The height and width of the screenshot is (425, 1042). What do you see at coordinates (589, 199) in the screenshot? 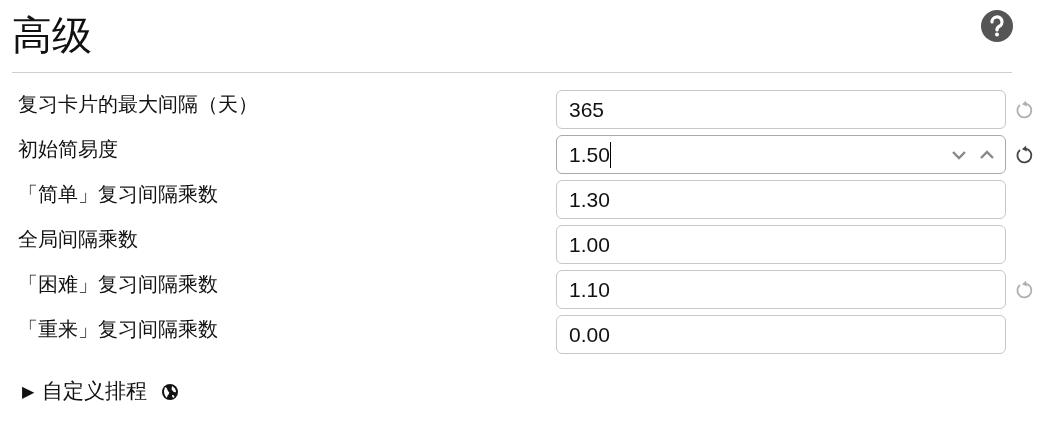
I see `field-value: 1.30` at bounding box center [589, 199].